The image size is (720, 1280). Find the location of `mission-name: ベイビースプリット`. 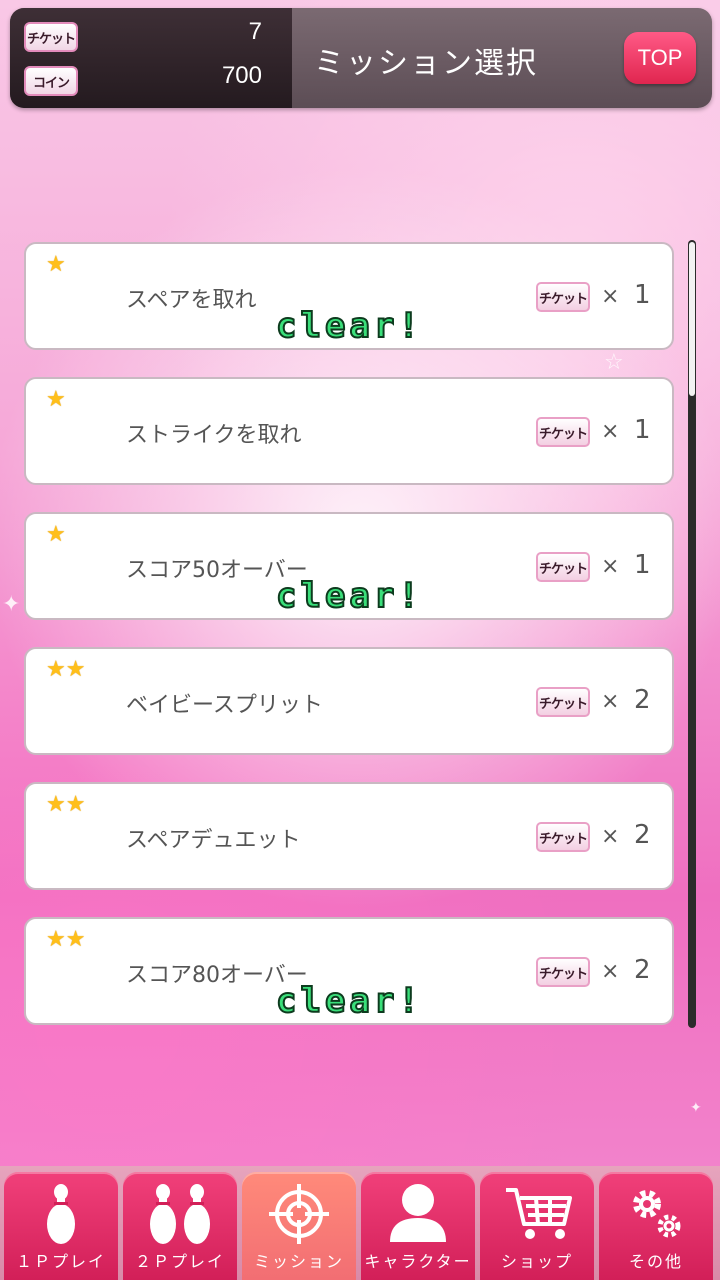

mission-name: ベイビースプリット is located at coordinates (224, 705).